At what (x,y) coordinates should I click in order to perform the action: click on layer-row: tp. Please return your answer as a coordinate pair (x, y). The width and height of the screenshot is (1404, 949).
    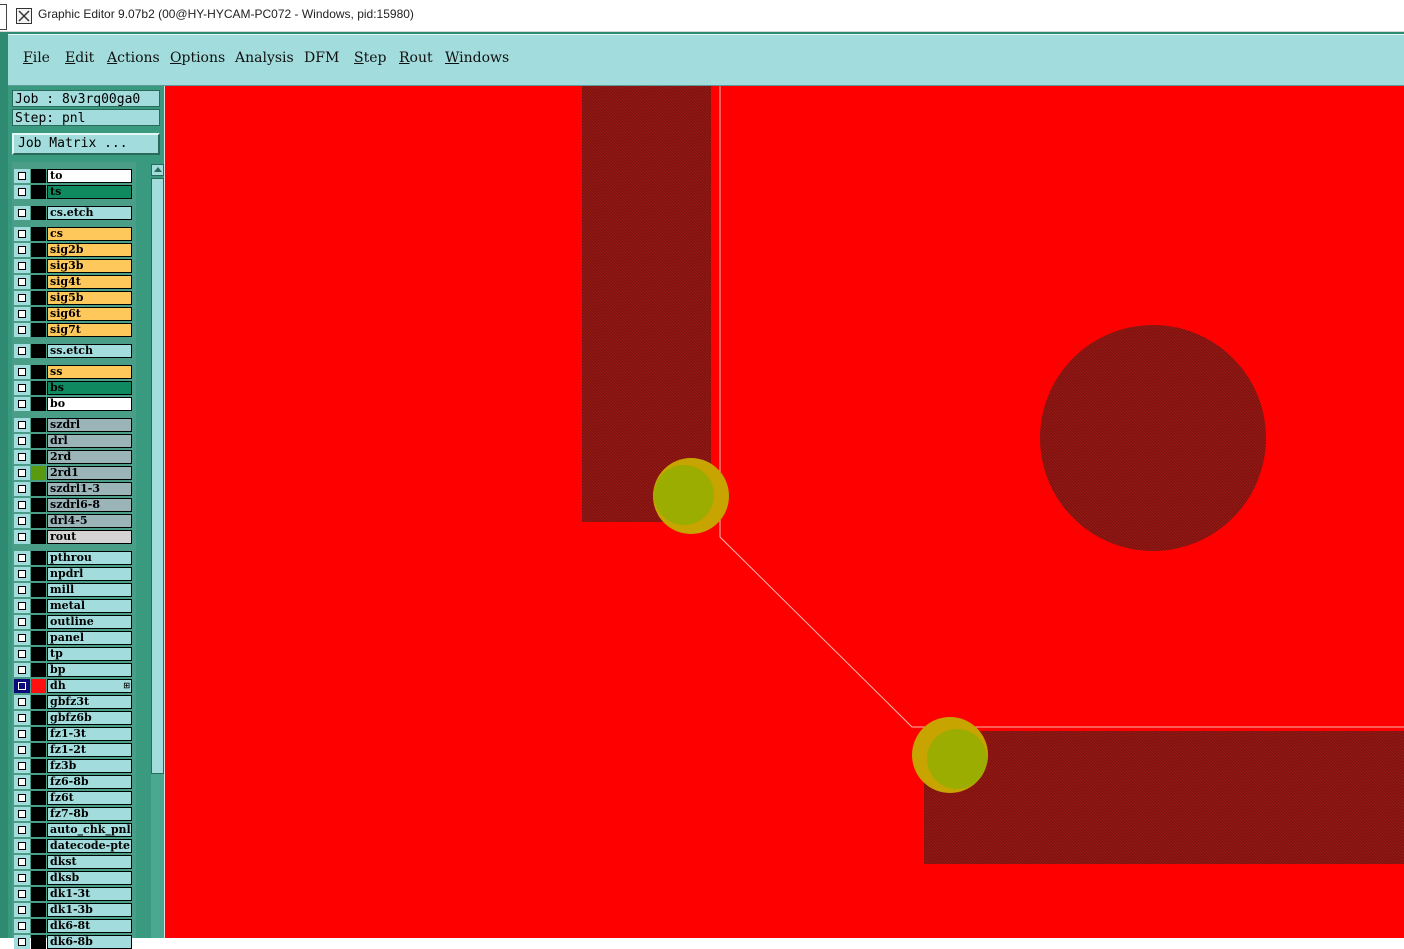
    Looking at the image, I should click on (73, 654).